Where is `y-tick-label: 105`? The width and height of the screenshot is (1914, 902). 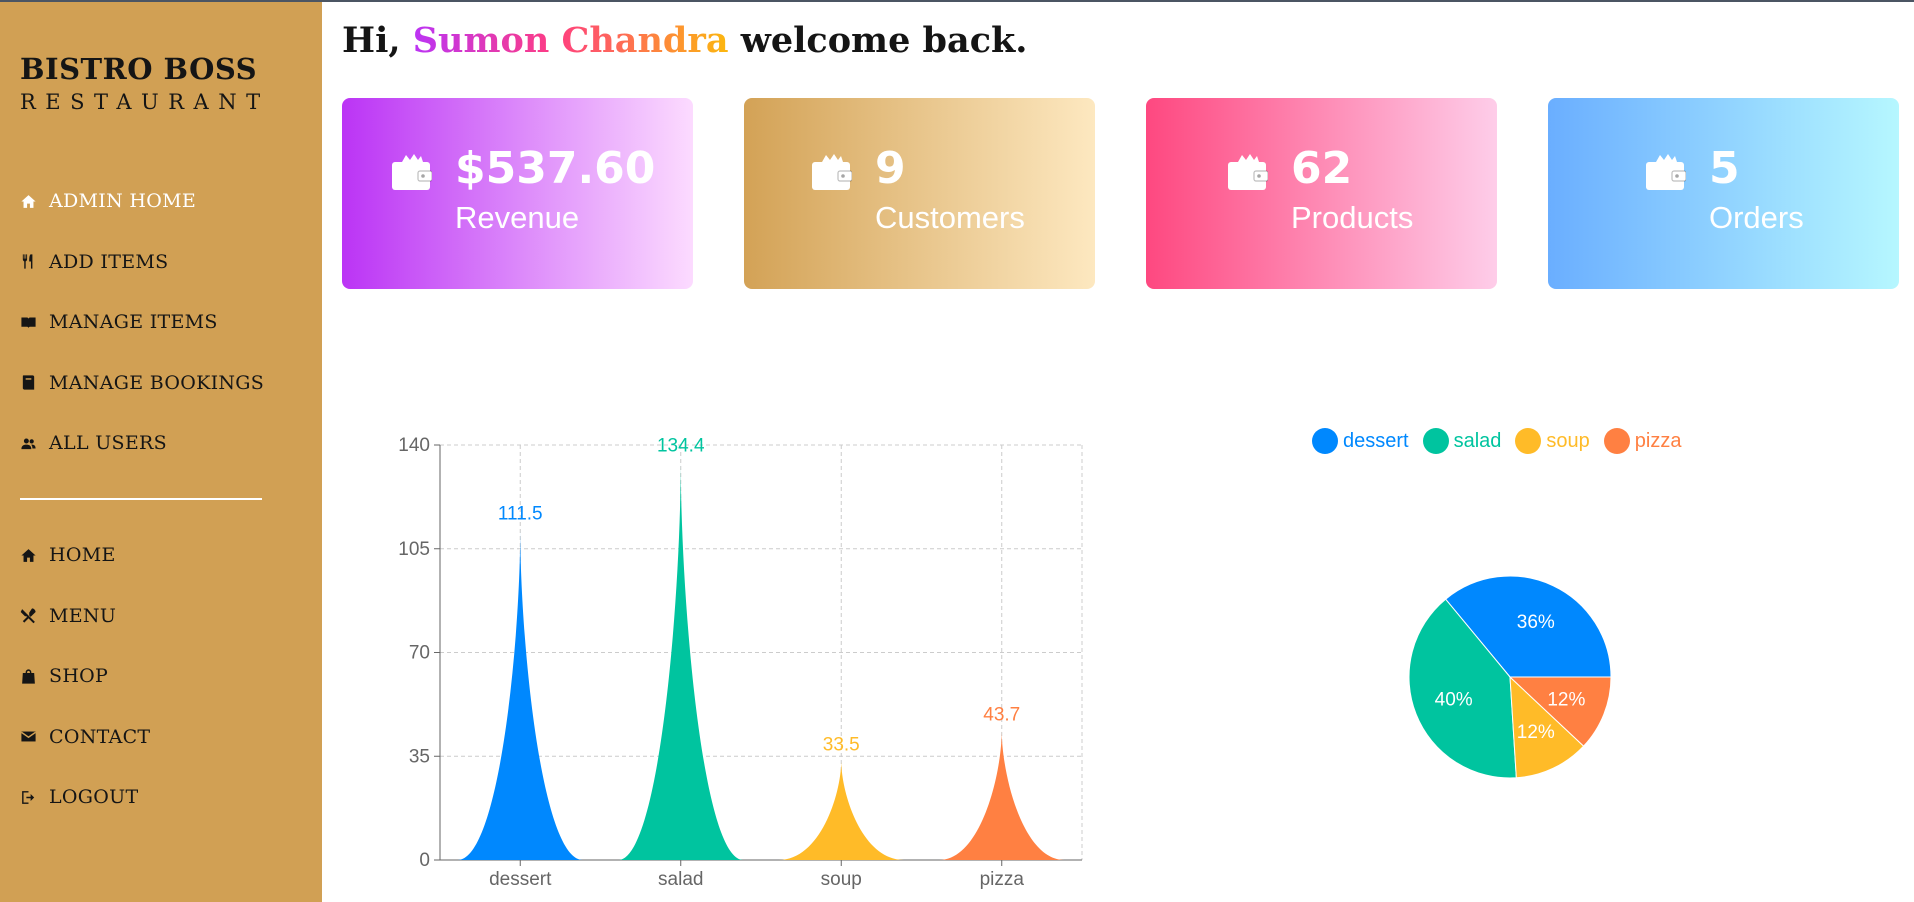
y-tick-label: 105 is located at coordinates (414, 549).